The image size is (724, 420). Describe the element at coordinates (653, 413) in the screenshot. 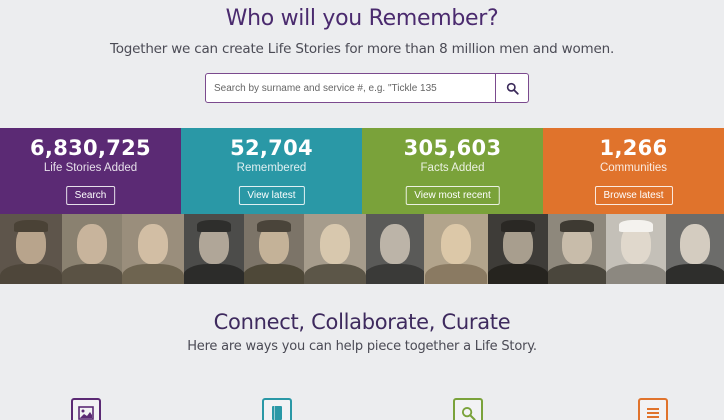

I see `list-icon` at that location.